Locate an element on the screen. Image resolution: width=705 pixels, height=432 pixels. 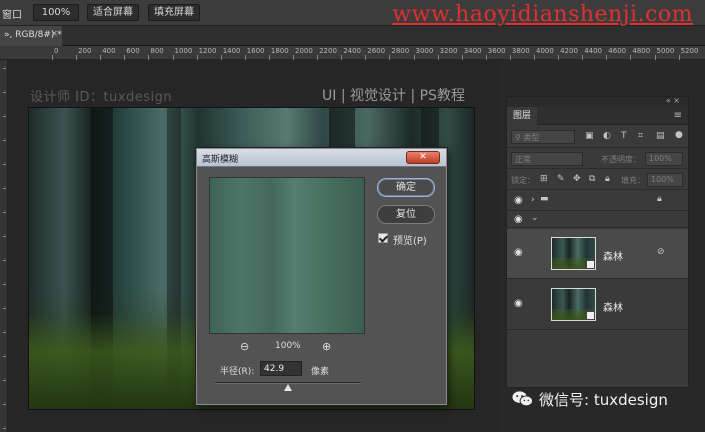
ruler-mark-label: 1000 is located at coordinates (183, 51).